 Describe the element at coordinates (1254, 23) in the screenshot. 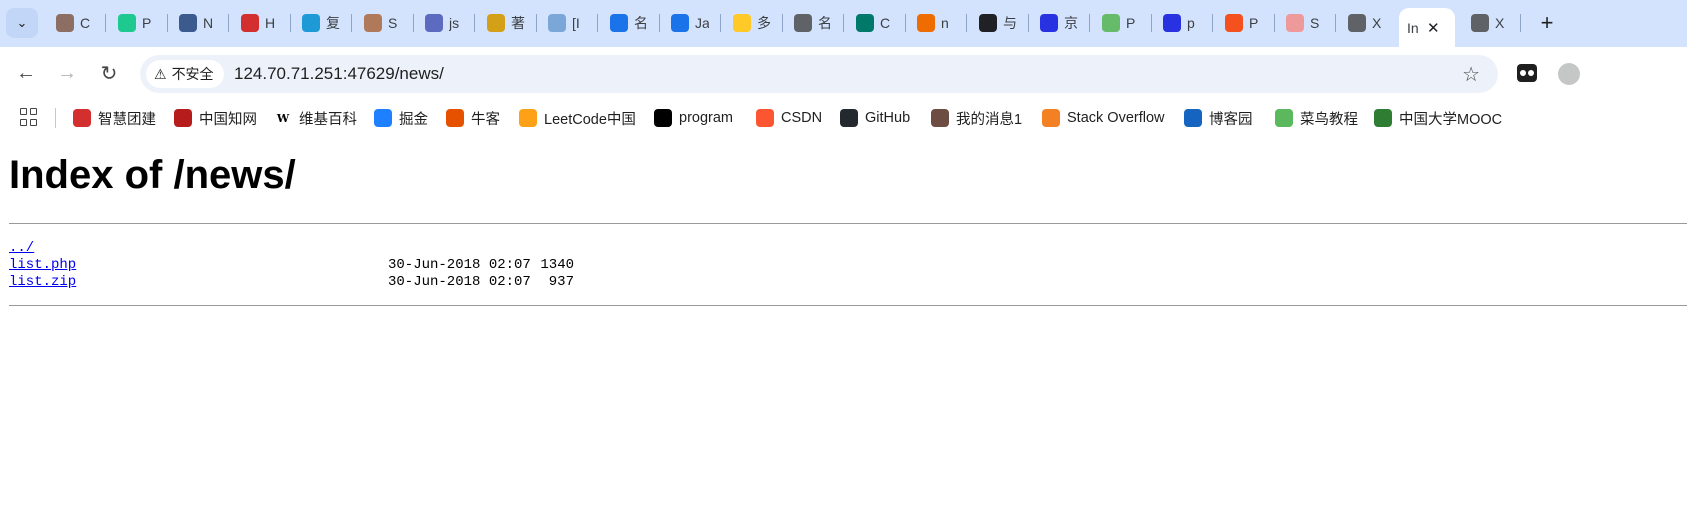

I see `tab-title: P` at that location.